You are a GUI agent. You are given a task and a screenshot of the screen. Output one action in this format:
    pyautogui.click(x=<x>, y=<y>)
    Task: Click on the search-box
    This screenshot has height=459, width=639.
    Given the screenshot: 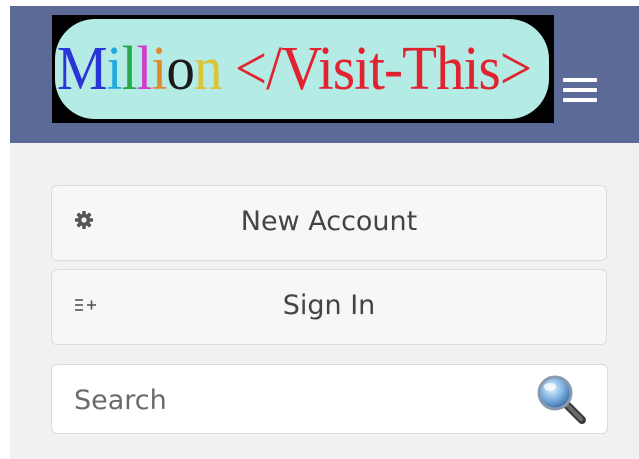 What is the action you would take?
    pyautogui.click(x=329, y=399)
    